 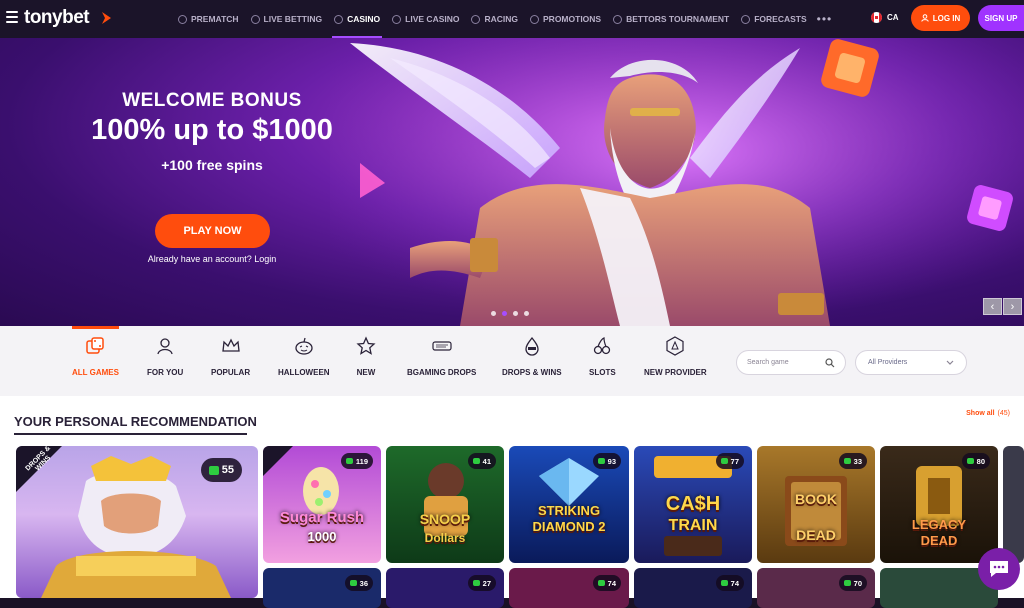 I want to click on nav-live-casino: LIVE CASINO, so click(x=425, y=19).